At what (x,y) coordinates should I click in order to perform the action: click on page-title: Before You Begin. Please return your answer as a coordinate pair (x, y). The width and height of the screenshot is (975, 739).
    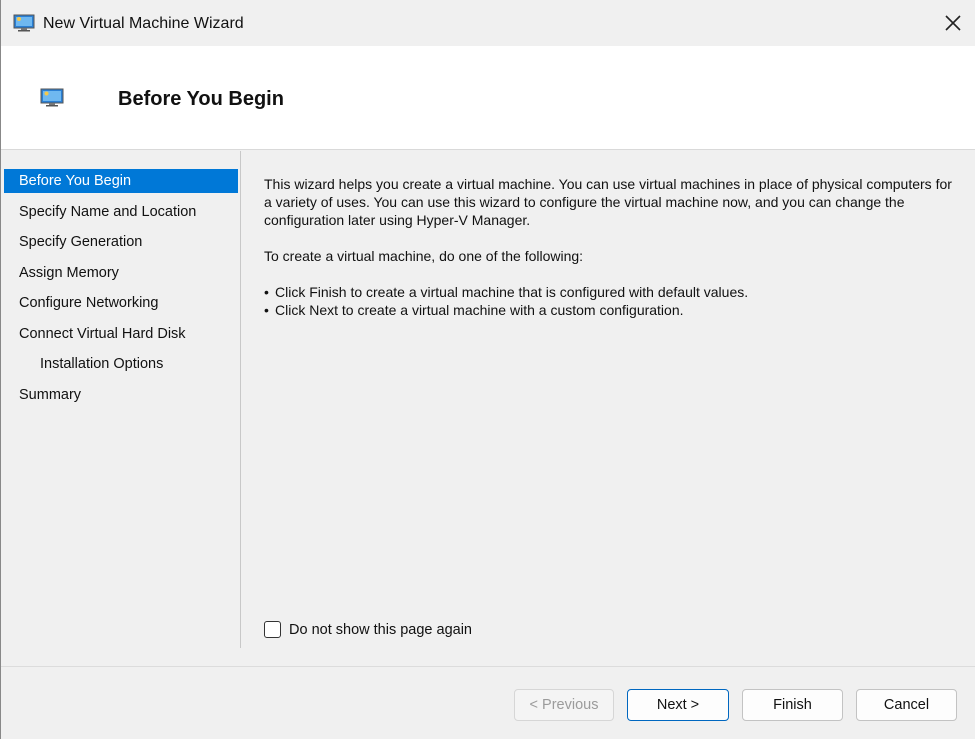
    Looking at the image, I should click on (201, 99).